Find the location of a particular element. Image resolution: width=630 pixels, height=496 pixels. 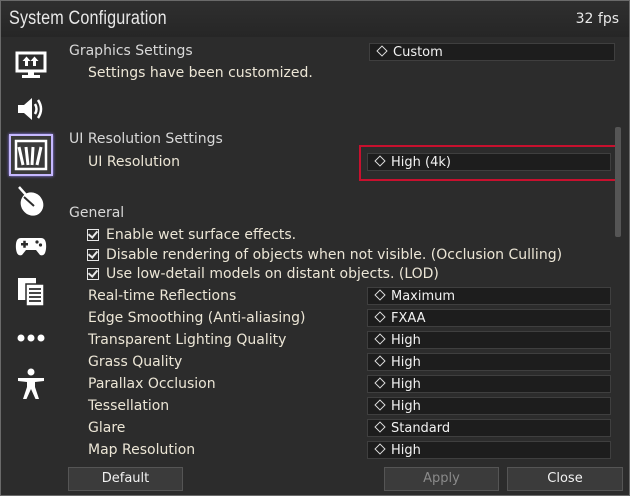

sidebar-item-more is located at coordinates (31, 338).